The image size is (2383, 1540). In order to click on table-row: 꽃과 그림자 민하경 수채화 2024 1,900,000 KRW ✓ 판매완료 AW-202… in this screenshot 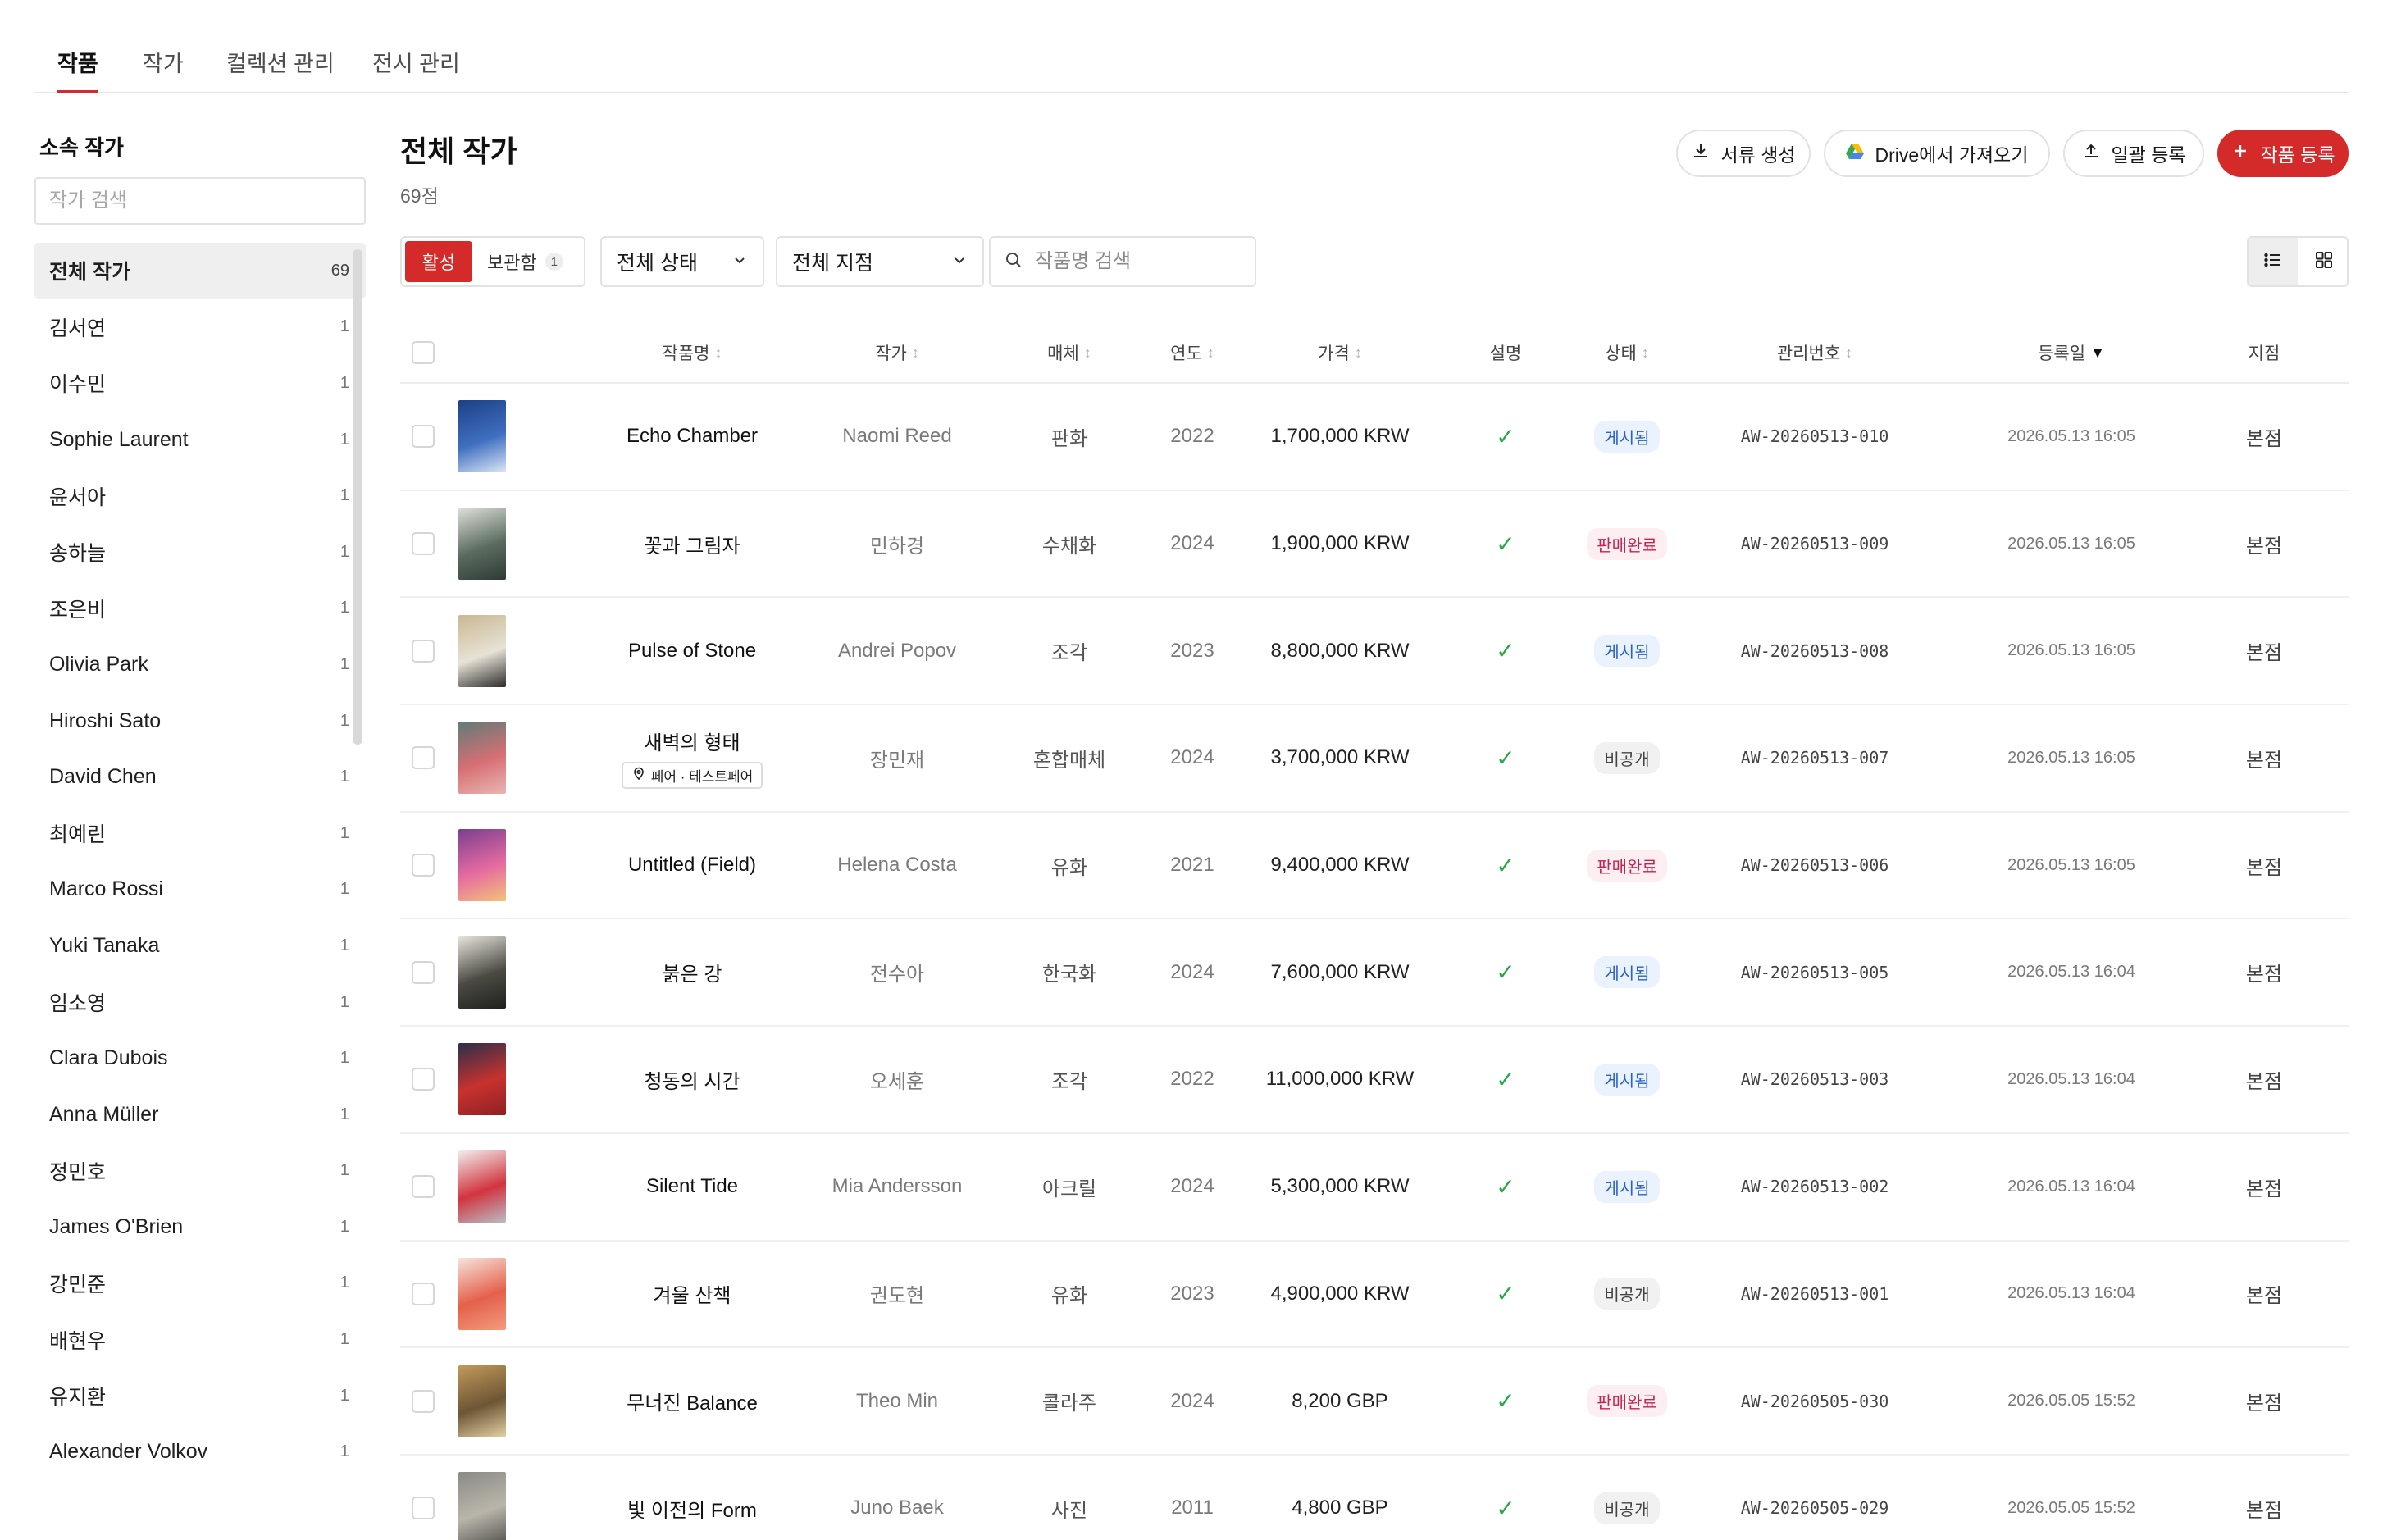, I will do `click(1374, 545)`.